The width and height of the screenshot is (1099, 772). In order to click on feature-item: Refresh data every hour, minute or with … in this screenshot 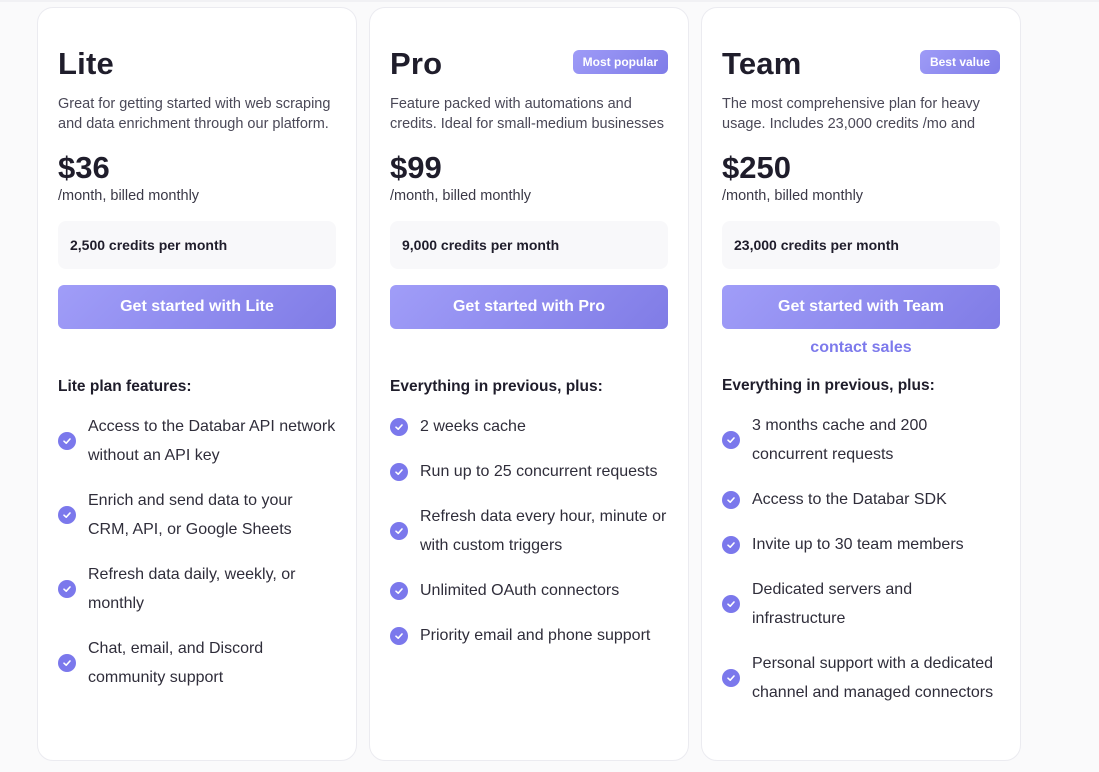, I will do `click(529, 531)`.